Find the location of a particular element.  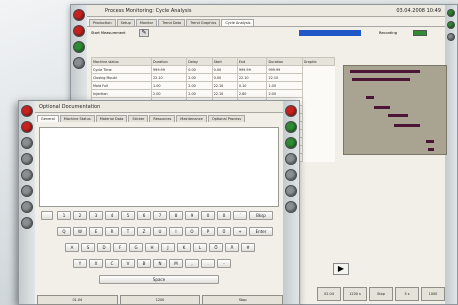

table-row: Closing Mould 22.10 2.00 0.00 22.10 22.10 is located at coordinates (213, 77).